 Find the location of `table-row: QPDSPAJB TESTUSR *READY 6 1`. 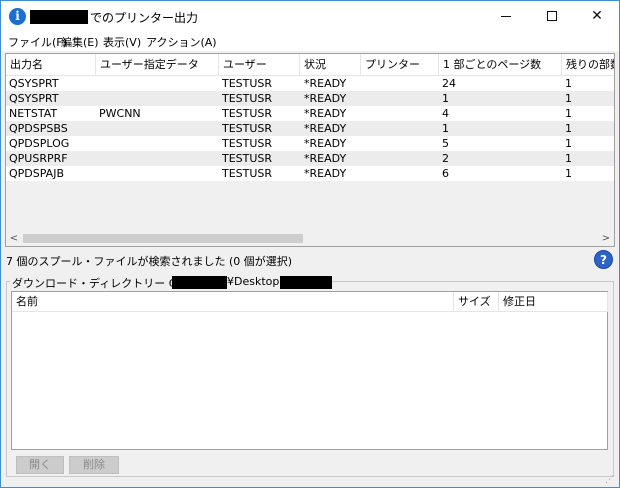

table-row: QPDSPAJB TESTUSR *READY 6 1 is located at coordinates (310, 173).